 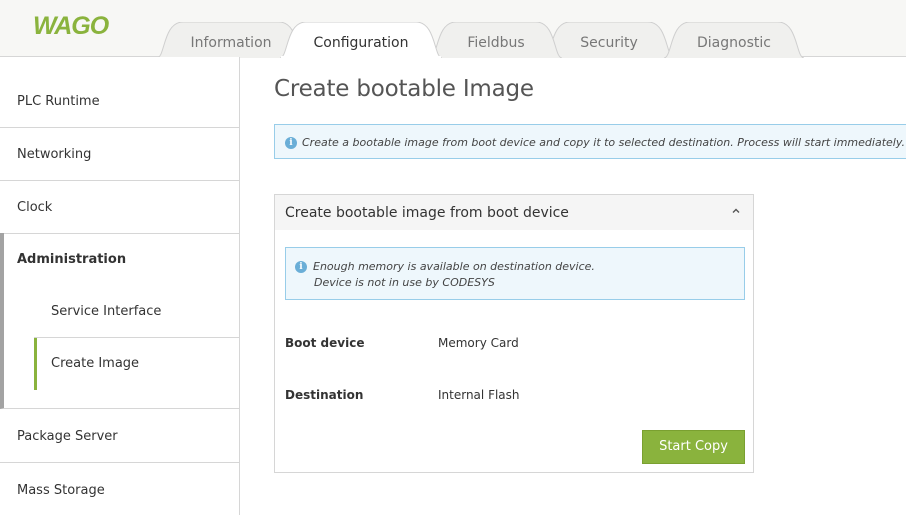 I want to click on sidebar-item-administration: Administration, so click(x=121, y=259).